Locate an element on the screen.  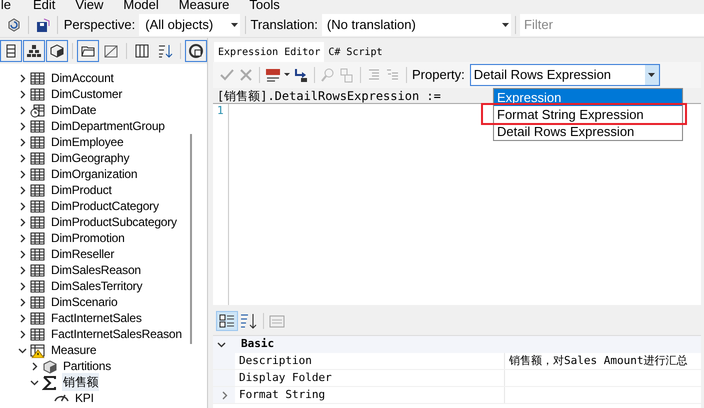
tree-item: DimOrganization is located at coordinates (94, 174).